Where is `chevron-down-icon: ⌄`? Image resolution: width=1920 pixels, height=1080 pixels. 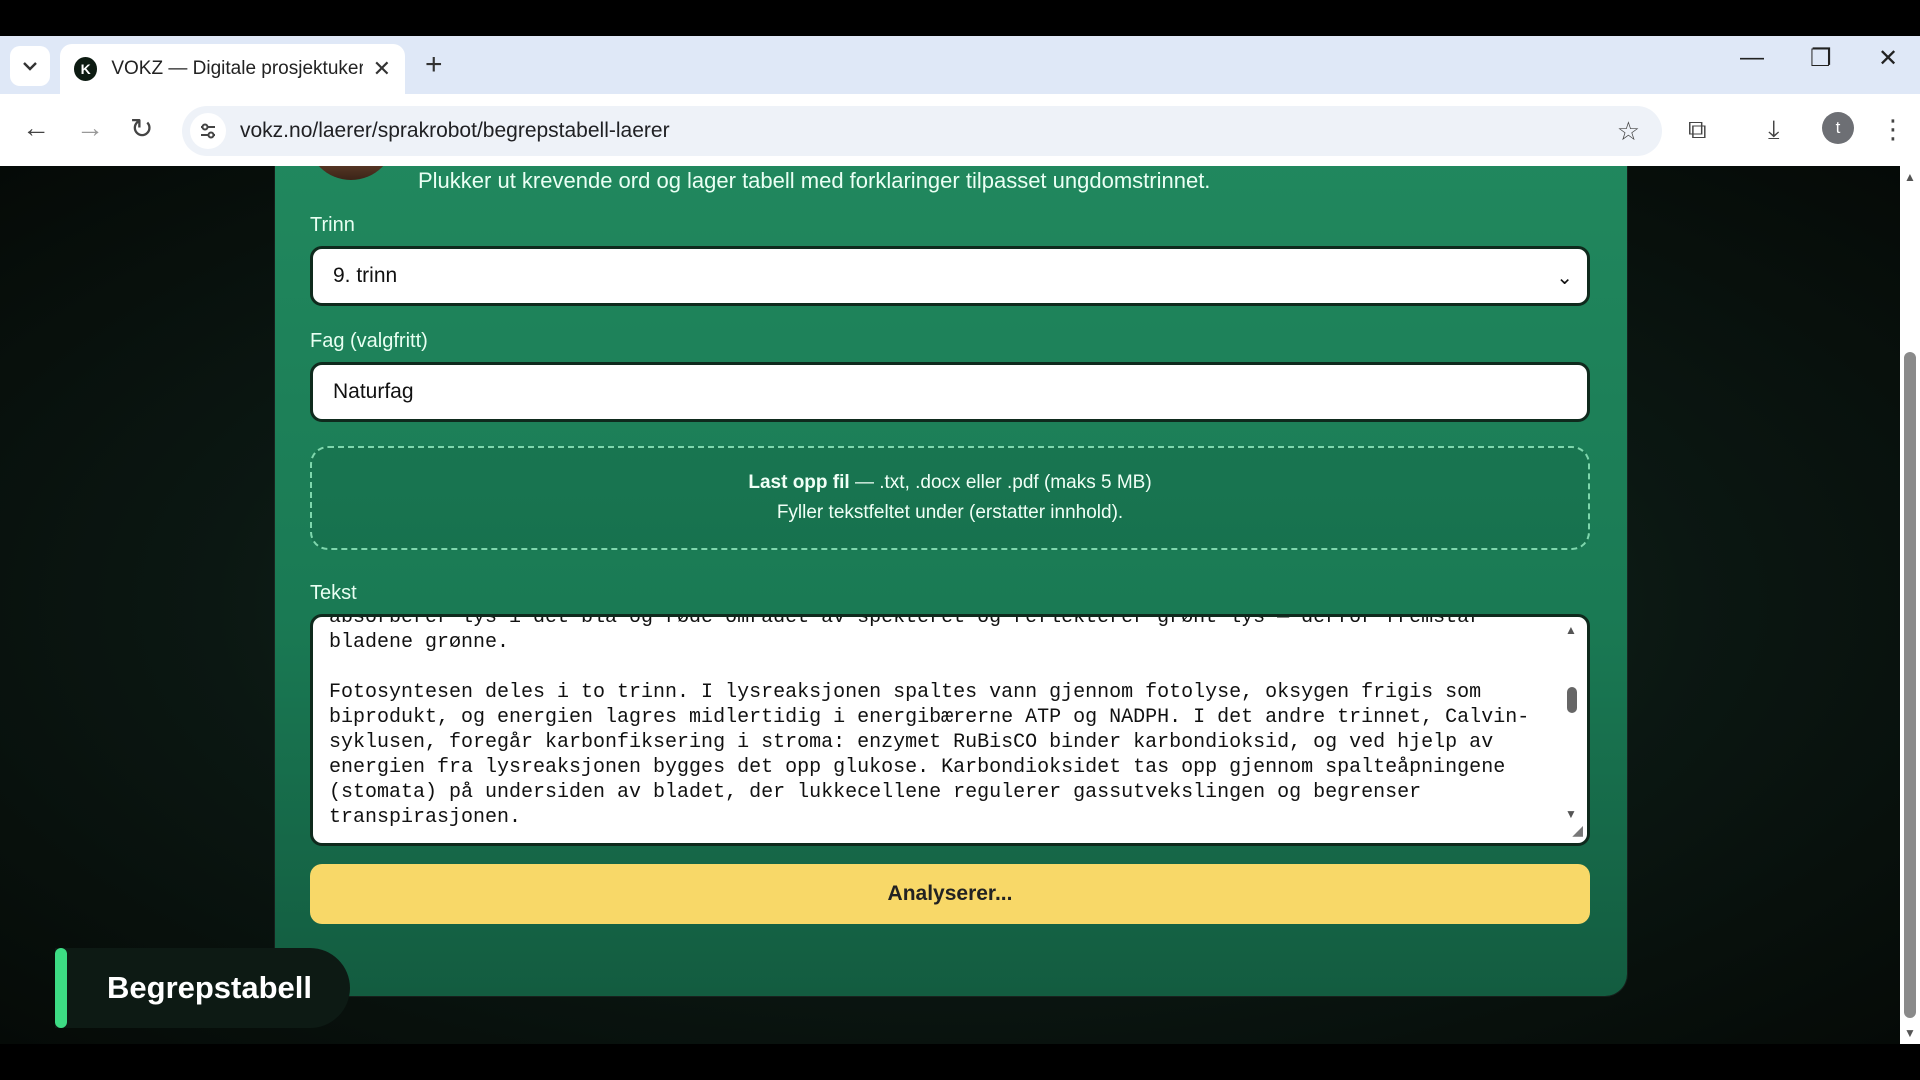 chevron-down-icon: ⌄ is located at coordinates (1564, 278).